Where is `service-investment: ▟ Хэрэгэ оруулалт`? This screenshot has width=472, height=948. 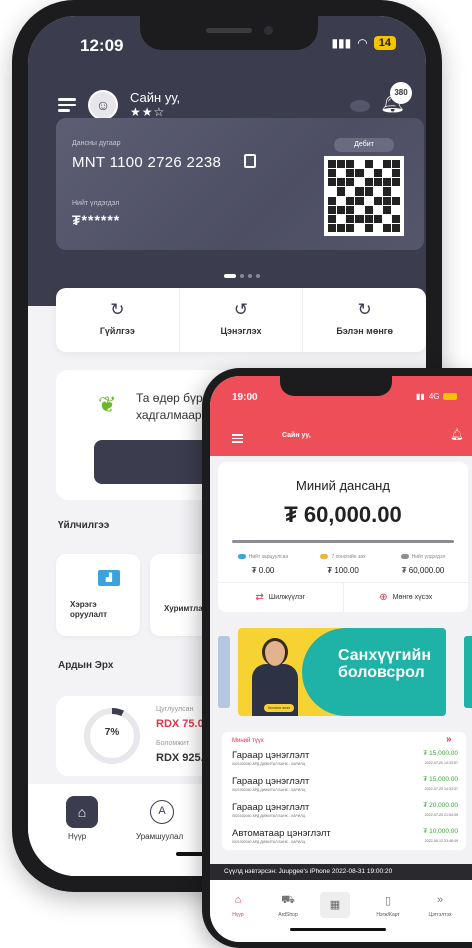
service-investment: ▟ Хэрэгэ оруулалт is located at coordinates (98, 595).